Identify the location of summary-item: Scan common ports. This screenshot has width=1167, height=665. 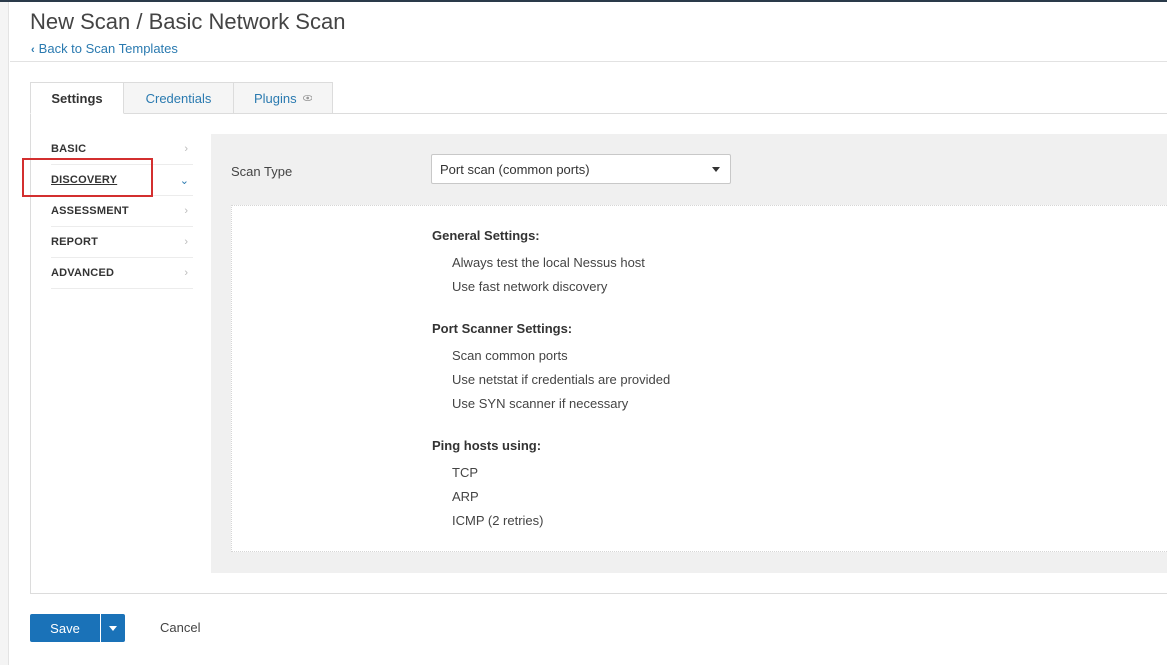
(510, 355).